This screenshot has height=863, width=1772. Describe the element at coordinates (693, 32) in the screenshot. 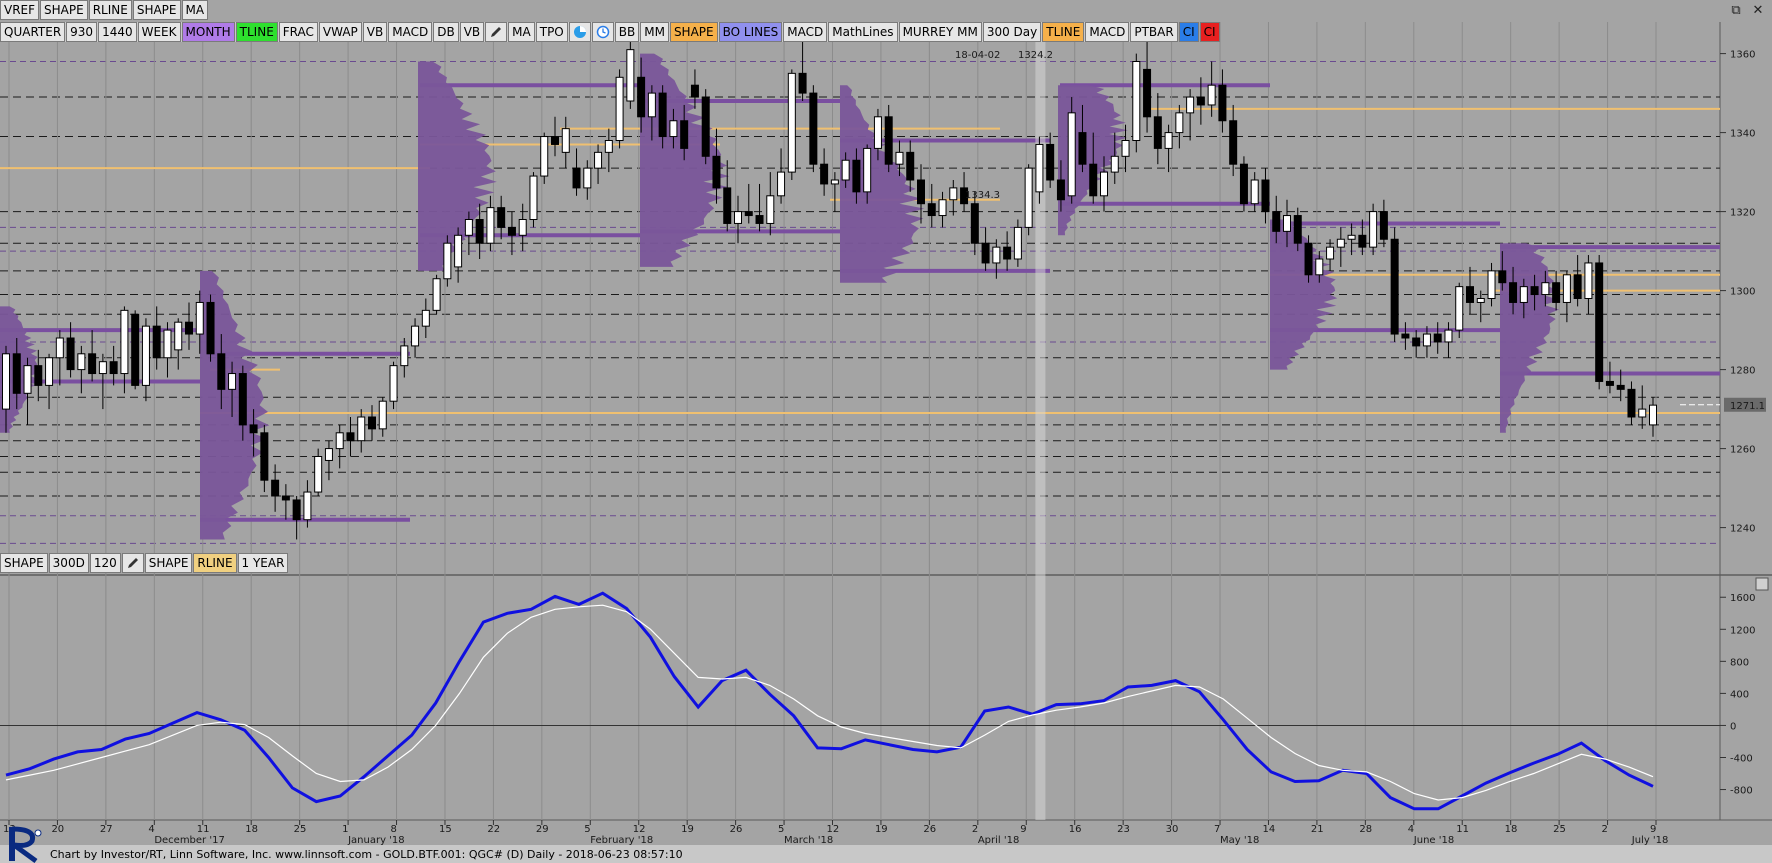

I see `main-shape-button: SHAPE` at that location.